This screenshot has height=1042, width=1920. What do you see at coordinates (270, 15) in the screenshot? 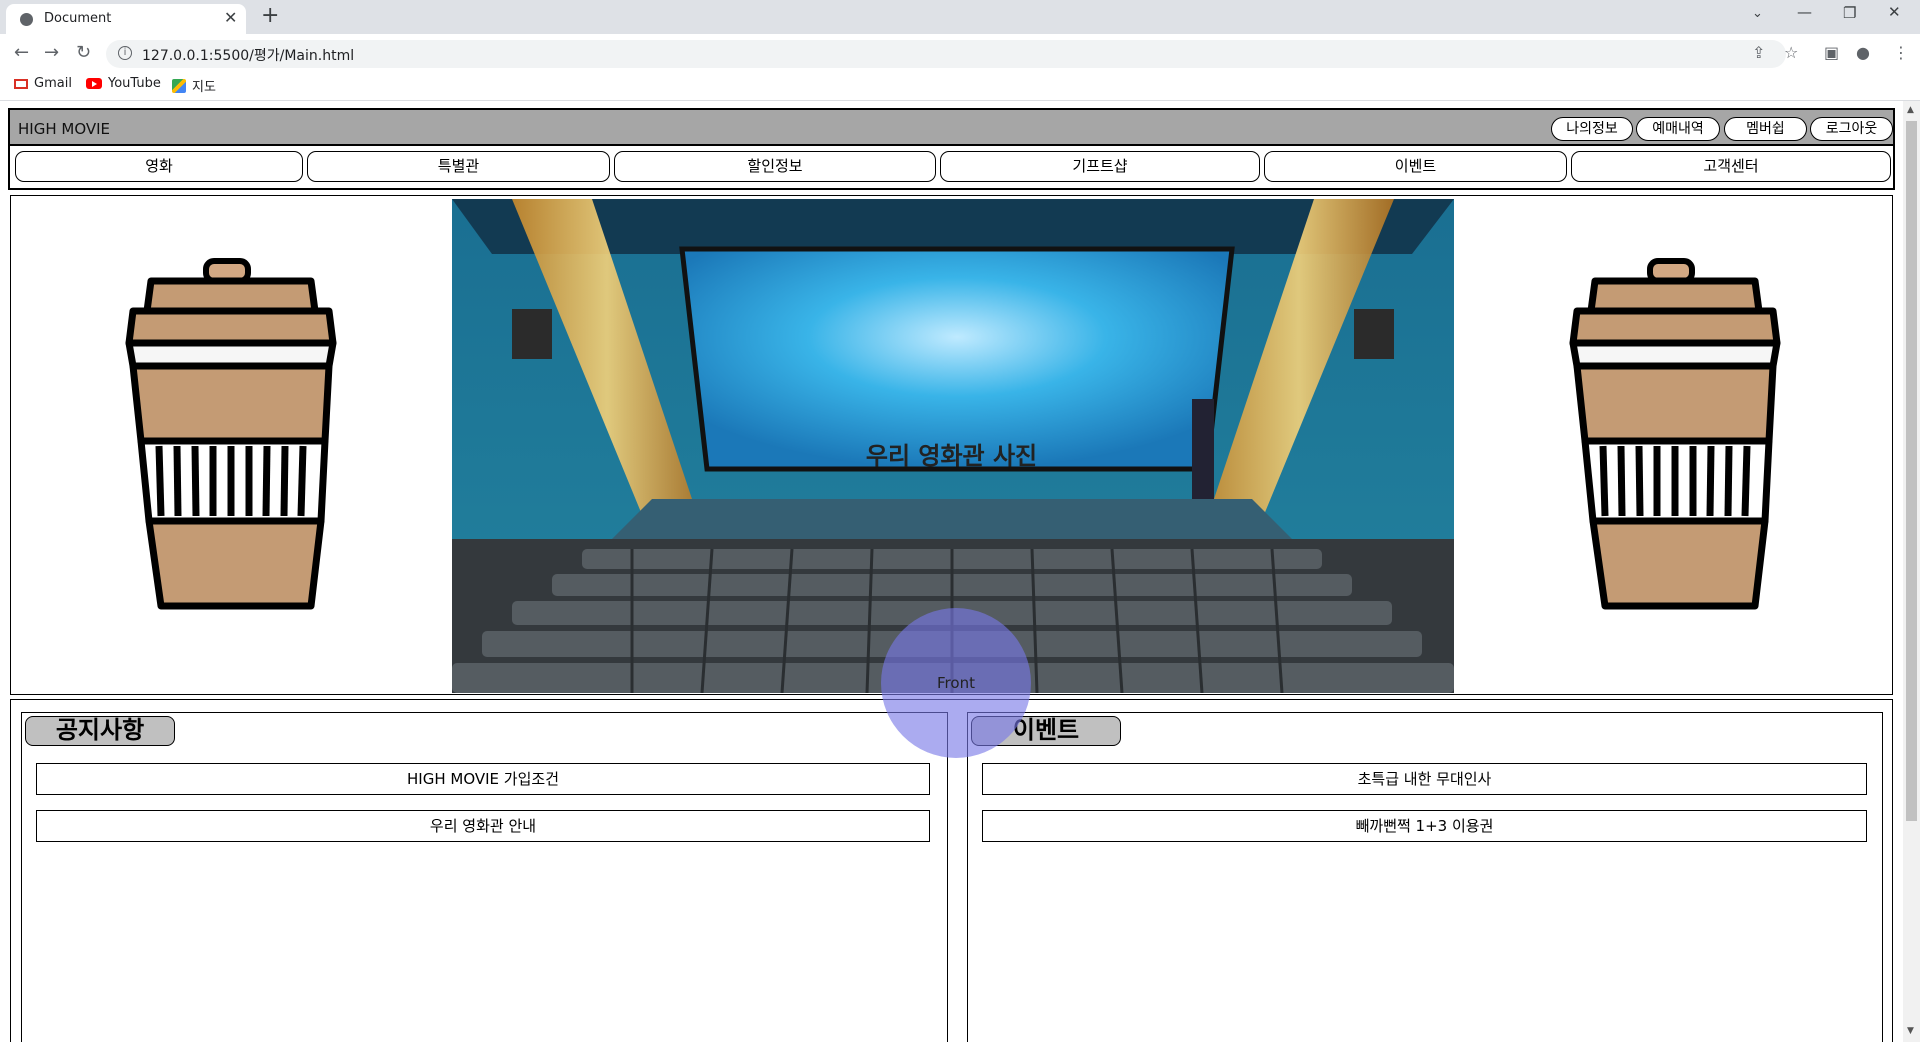
I see `new-tab-button: +` at bounding box center [270, 15].